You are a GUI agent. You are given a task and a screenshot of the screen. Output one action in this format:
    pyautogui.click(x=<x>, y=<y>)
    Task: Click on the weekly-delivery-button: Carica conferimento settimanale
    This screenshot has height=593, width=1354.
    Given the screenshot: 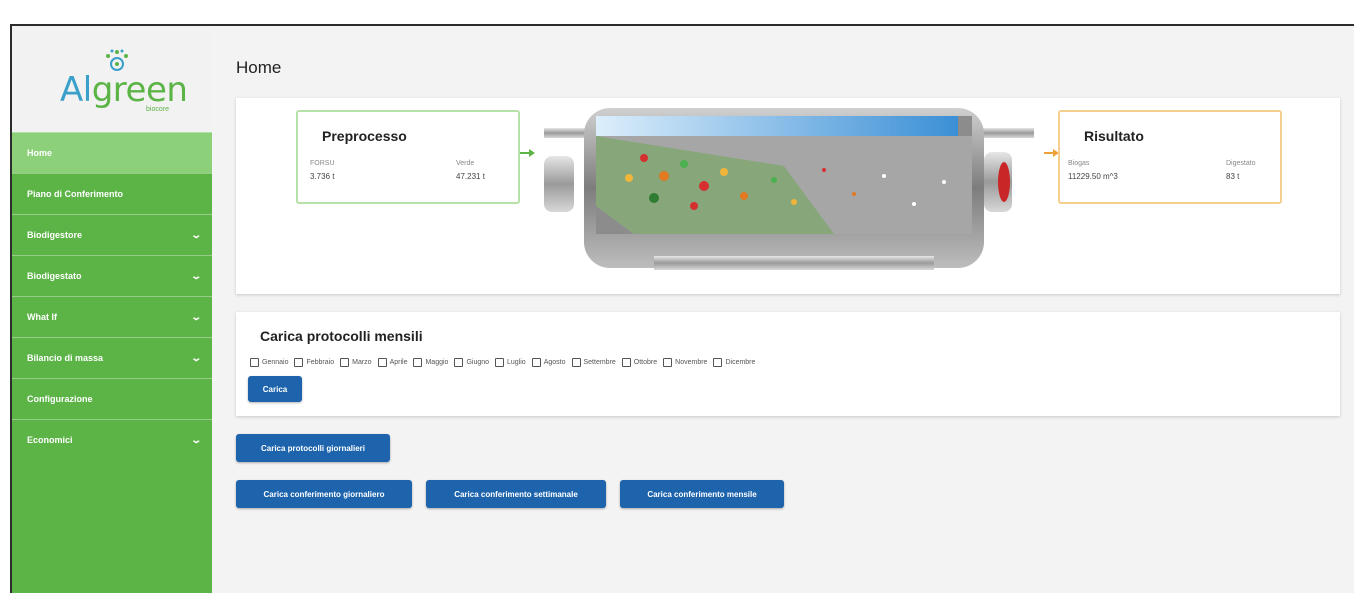 What is the action you would take?
    pyautogui.click(x=516, y=494)
    